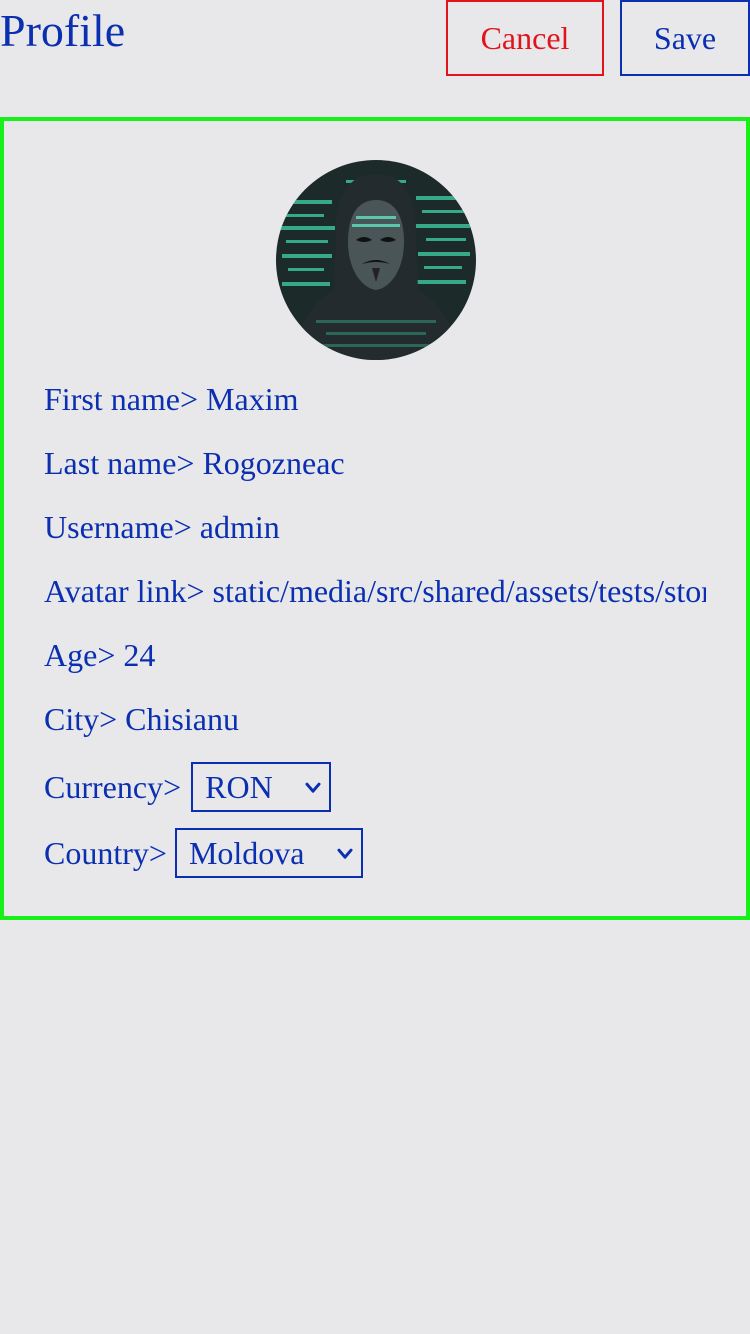  What do you see at coordinates (273, 463) in the screenshot?
I see `last-name-value: Rogozneac` at bounding box center [273, 463].